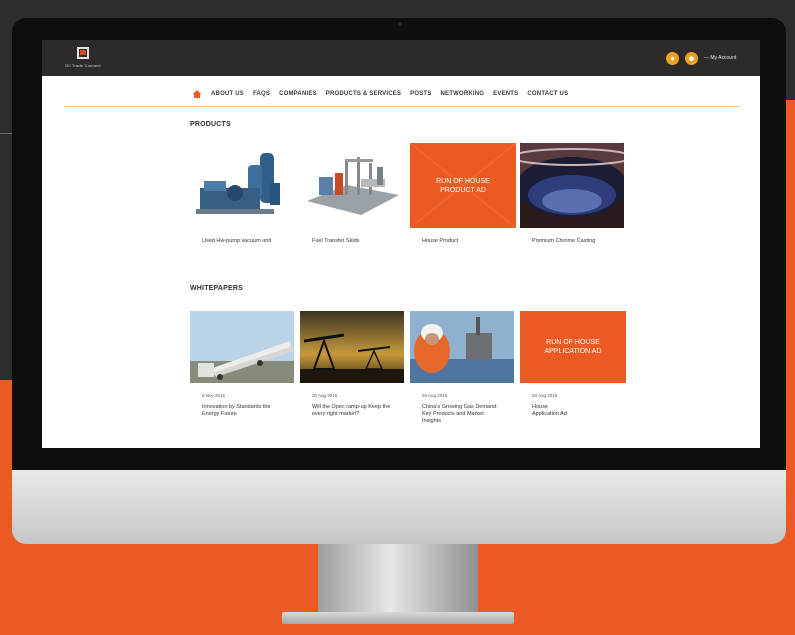  Describe the element at coordinates (217, 288) in the screenshot. I see `whitepapers-heading: WHITEPAPERS` at that location.